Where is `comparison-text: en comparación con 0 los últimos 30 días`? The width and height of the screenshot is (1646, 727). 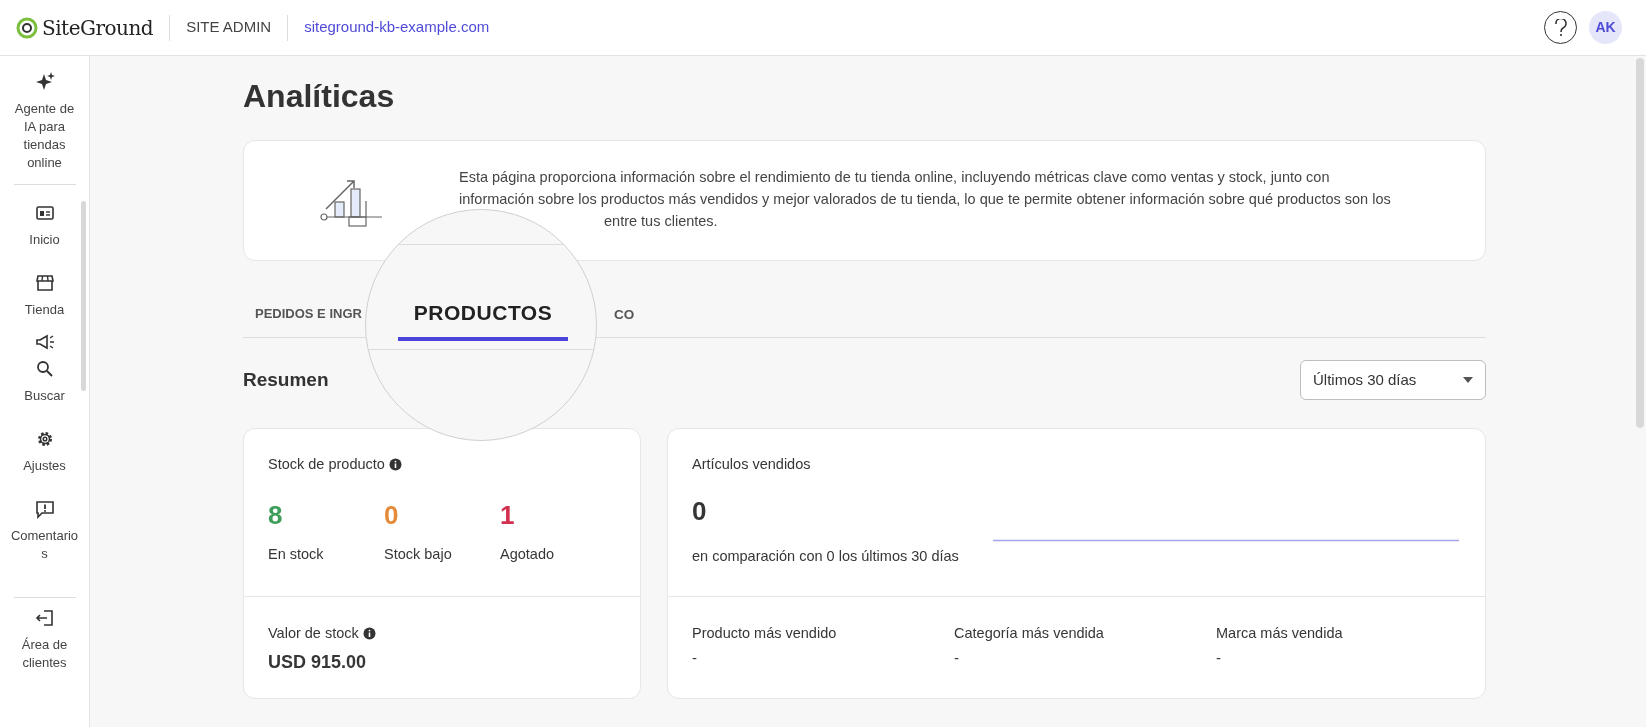
comparison-text: en comparación con 0 los últimos 30 días is located at coordinates (826, 556).